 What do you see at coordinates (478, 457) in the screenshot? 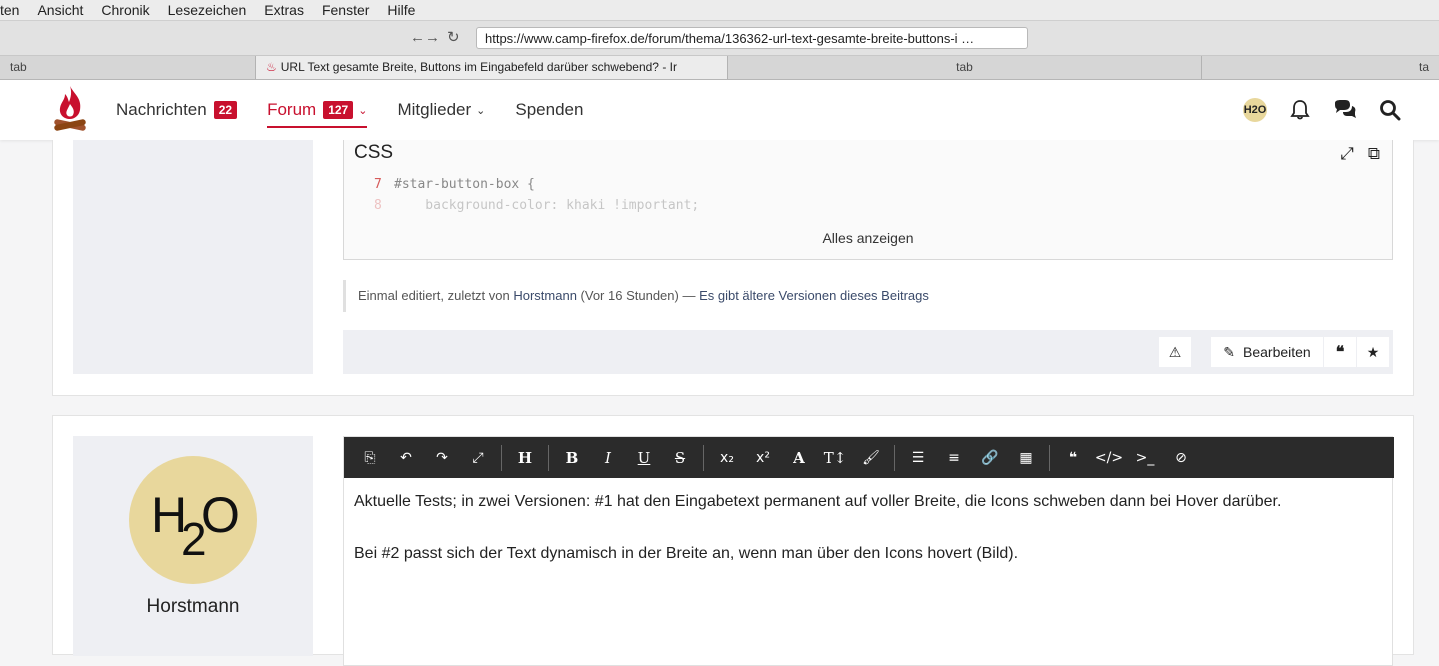
I see `fullscreen-icon: ⤢` at bounding box center [478, 457].